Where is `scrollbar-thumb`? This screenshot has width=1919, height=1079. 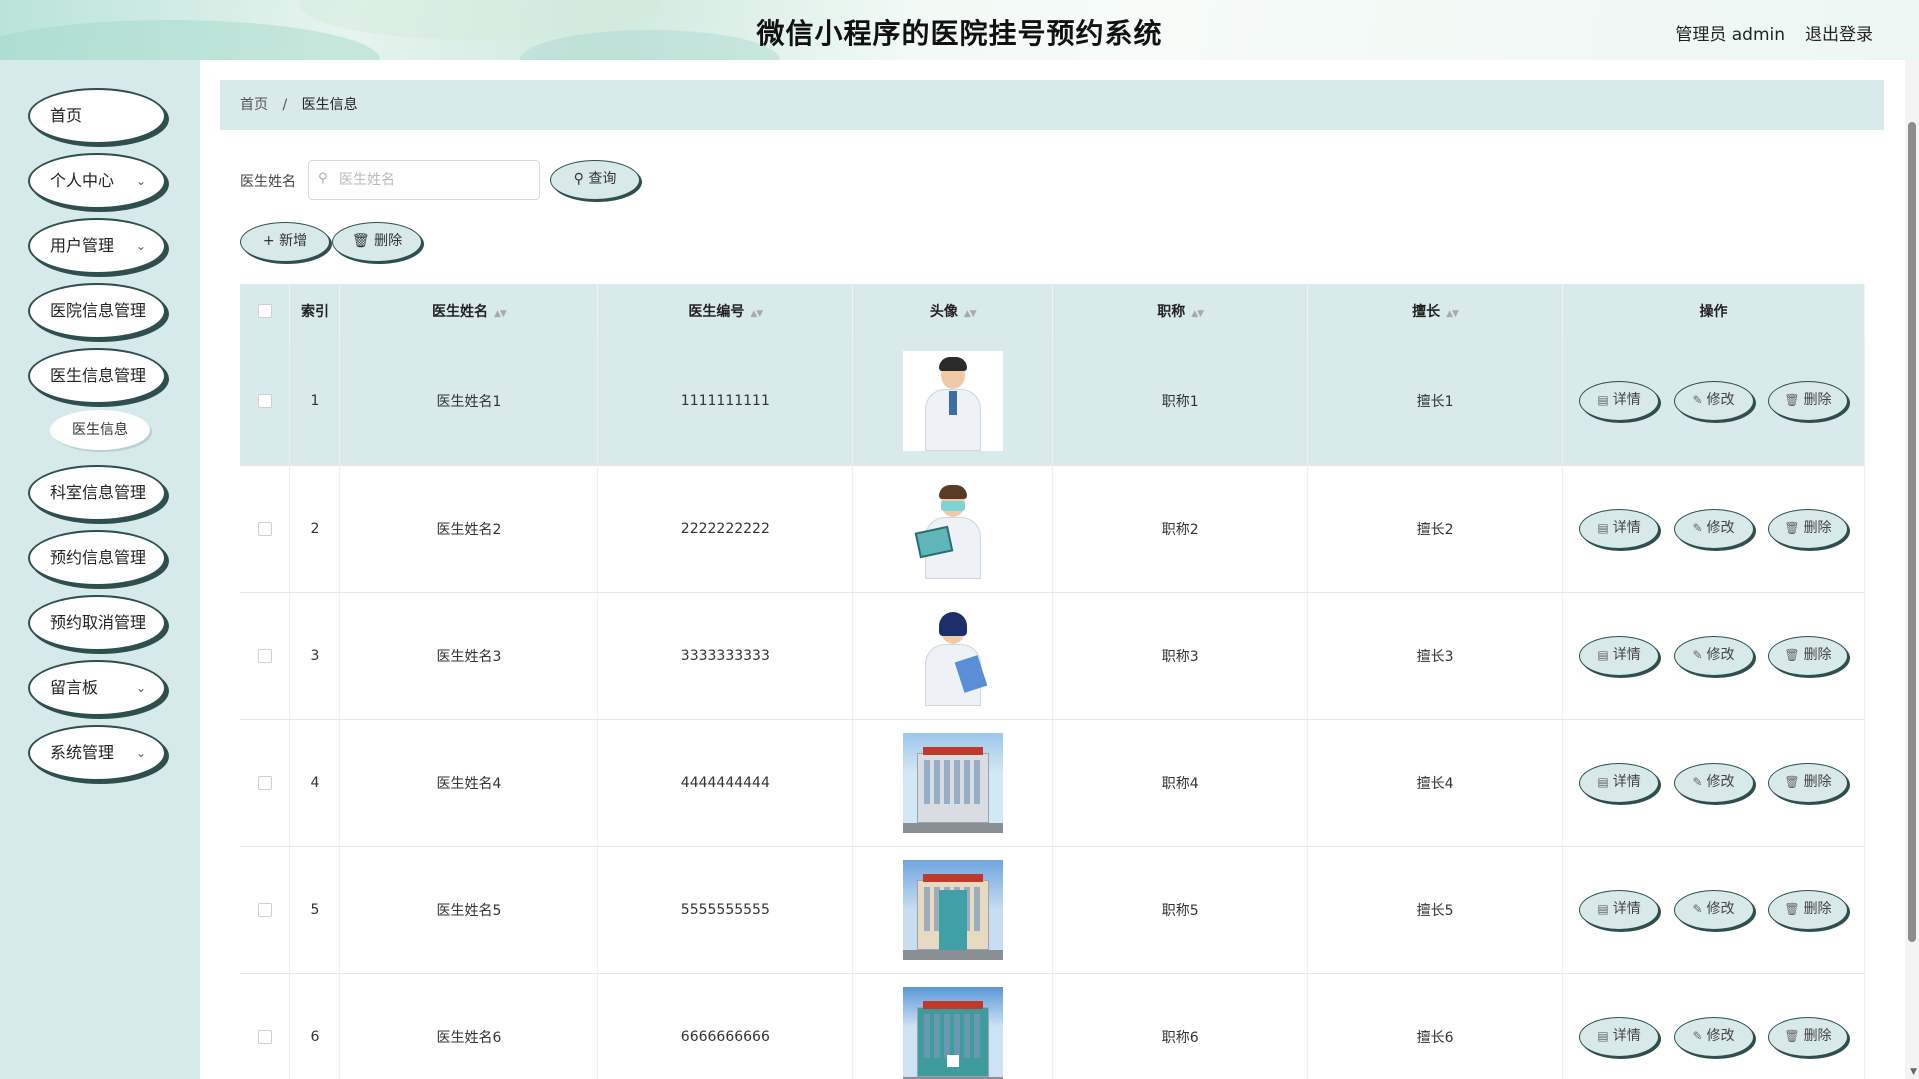
scrollbar-thumb is located at coordinates (1912, 532).